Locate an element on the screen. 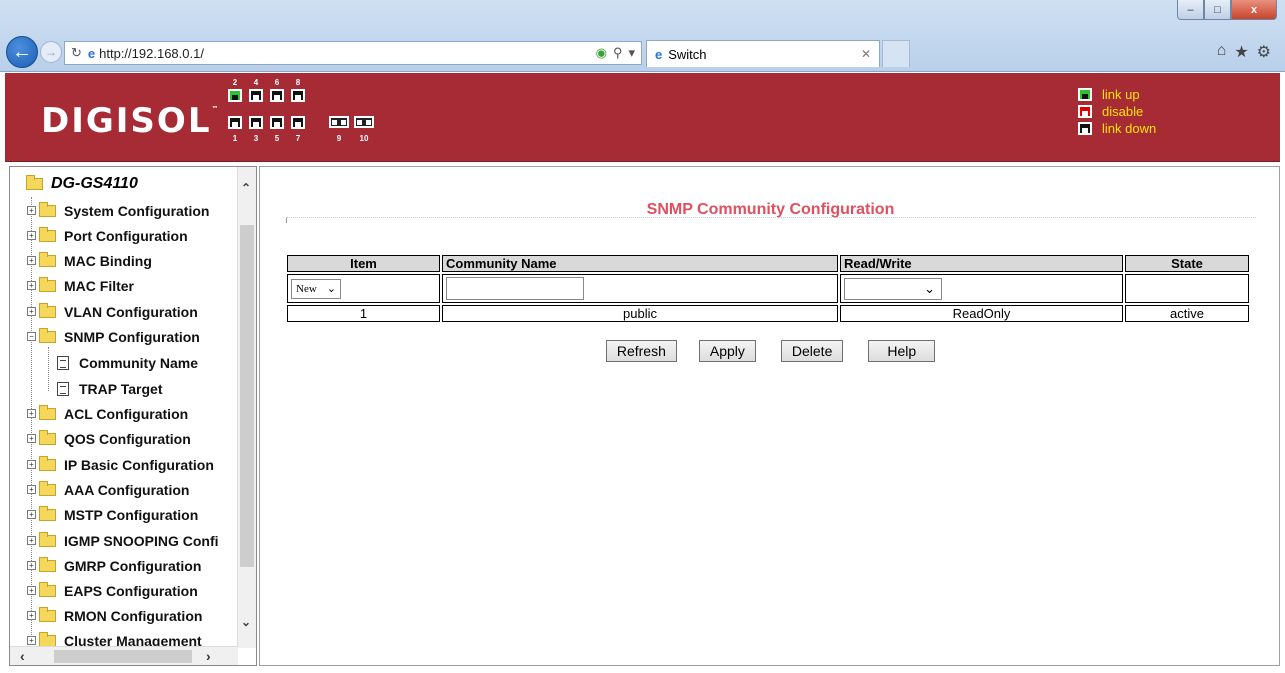 Image resolution: width=1285 pixels, height=673 pixels. port-1-icon is located at coordinates (235, 122).